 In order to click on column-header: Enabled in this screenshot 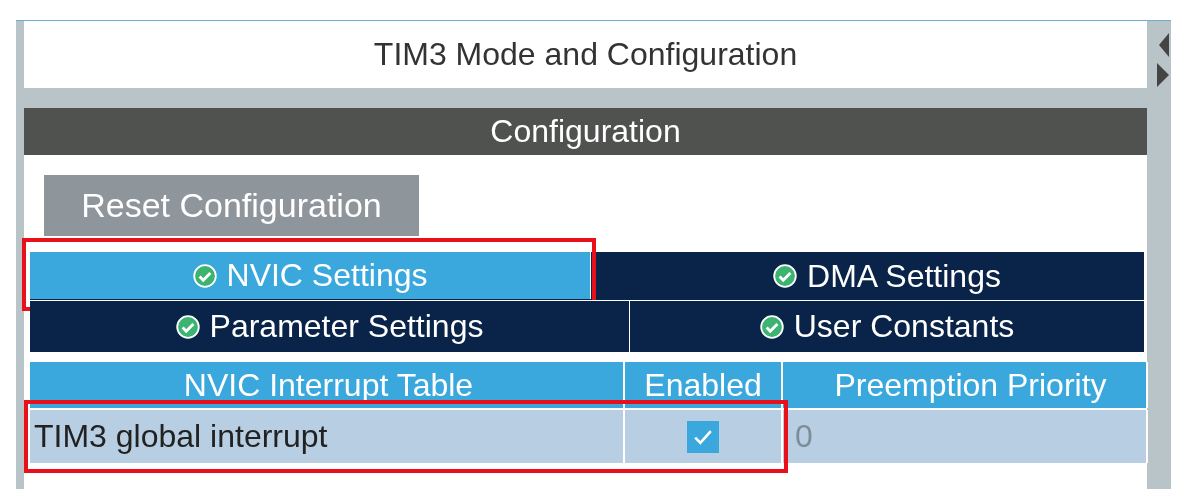, I will do `click(704, 385)`.